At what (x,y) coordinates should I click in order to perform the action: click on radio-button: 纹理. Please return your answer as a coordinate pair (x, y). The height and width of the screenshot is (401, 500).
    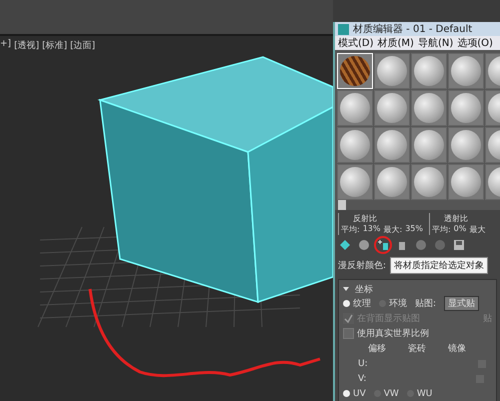
    Looking at the image, I should click on (357, 303).